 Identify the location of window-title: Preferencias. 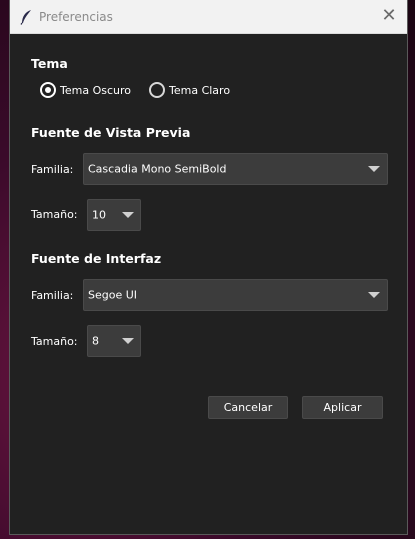
(76, 17).